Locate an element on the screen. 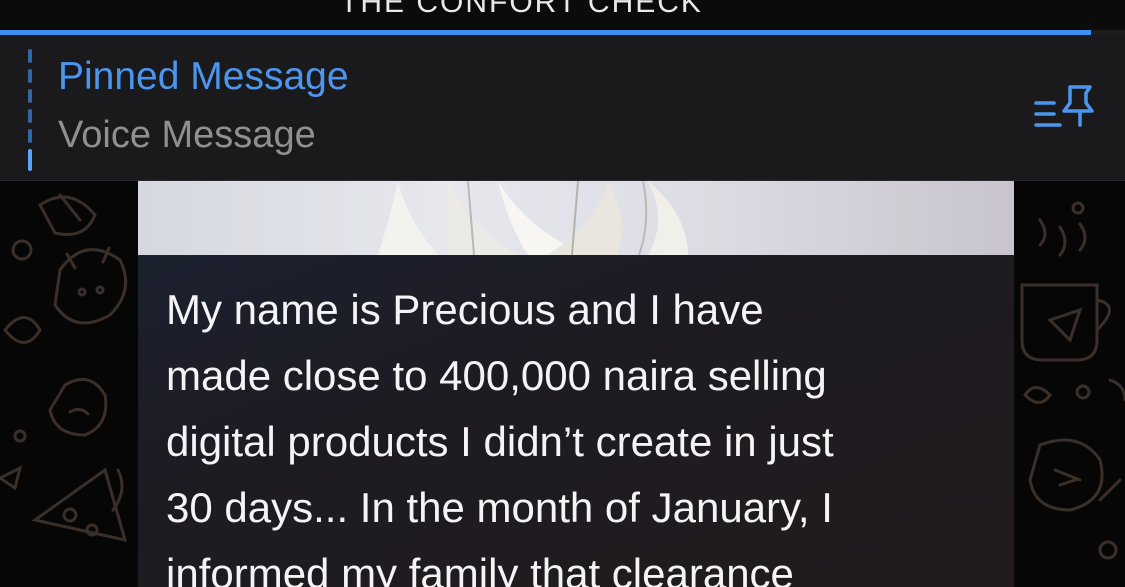 The image size is (1125, 587). pinned-subtitle: Voice Message is located at coordinates (187, 135).